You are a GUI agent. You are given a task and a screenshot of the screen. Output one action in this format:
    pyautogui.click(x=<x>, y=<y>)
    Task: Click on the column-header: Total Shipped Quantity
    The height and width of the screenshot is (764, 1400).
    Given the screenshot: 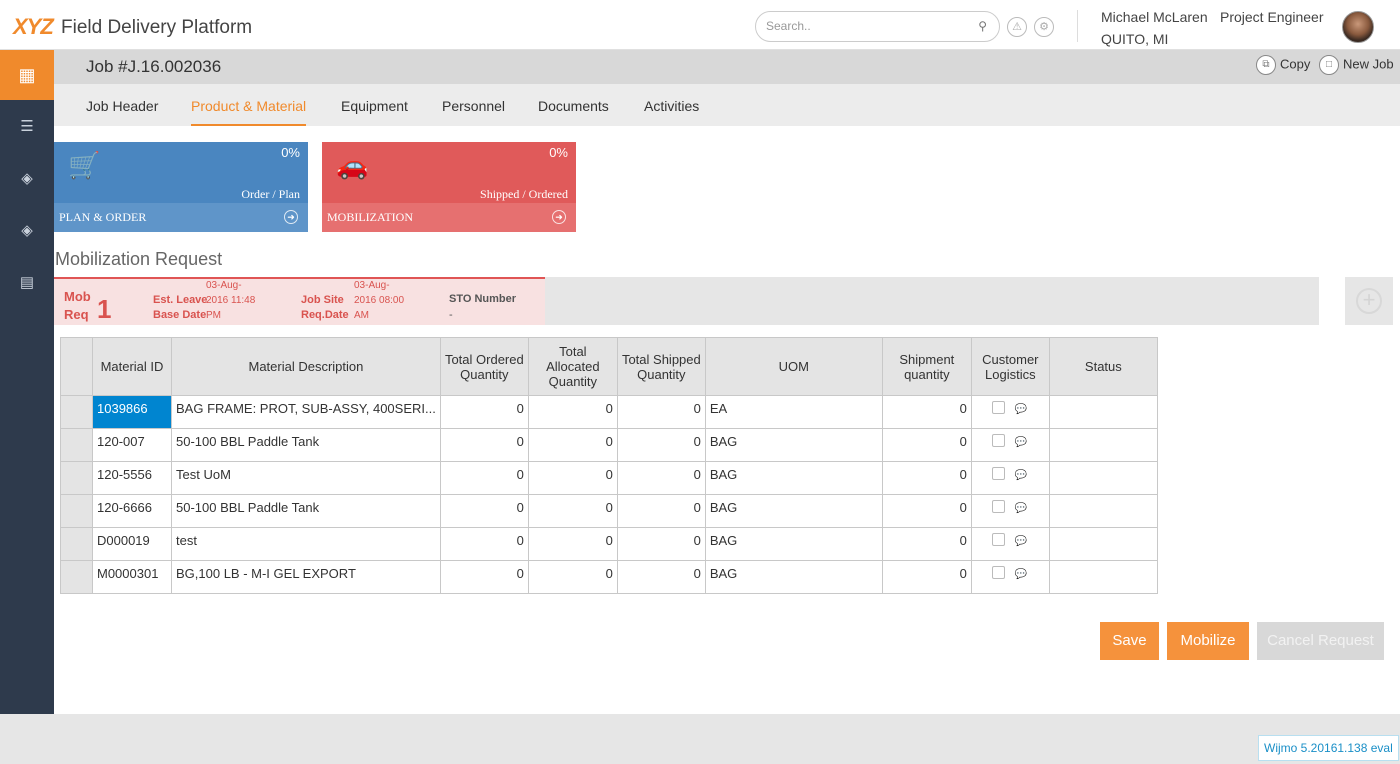 What is the action you would take?
    pyautogui.click(x=661, y=366)
    